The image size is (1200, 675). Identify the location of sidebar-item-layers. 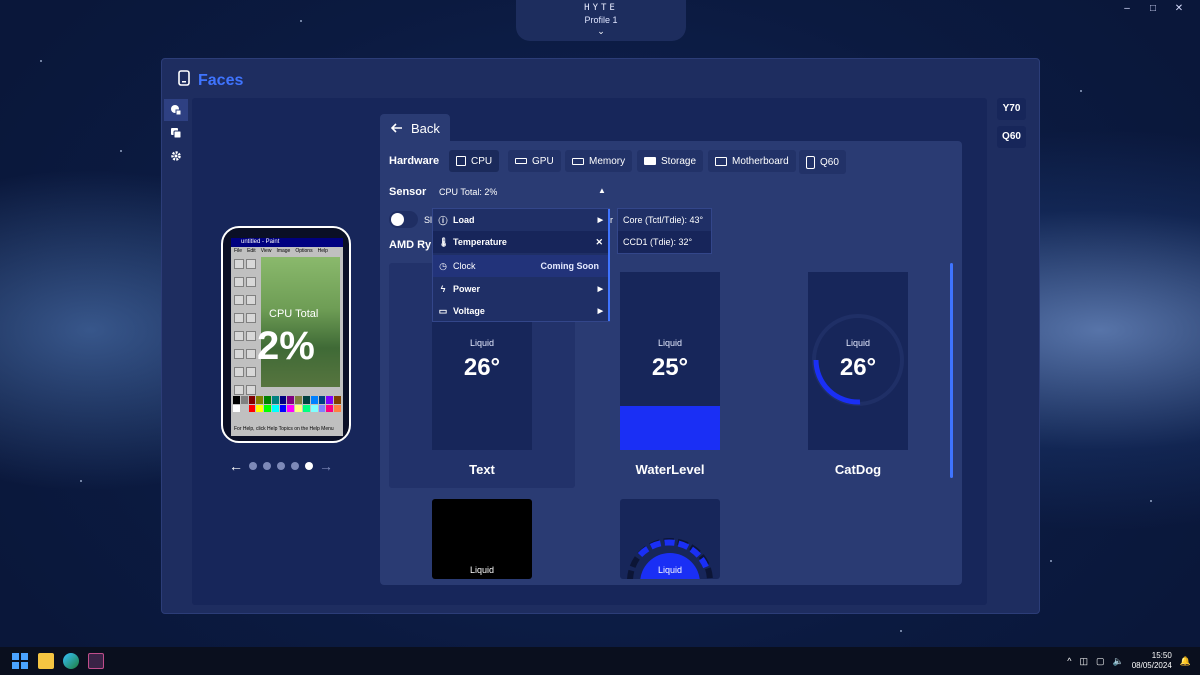
(176, 133).